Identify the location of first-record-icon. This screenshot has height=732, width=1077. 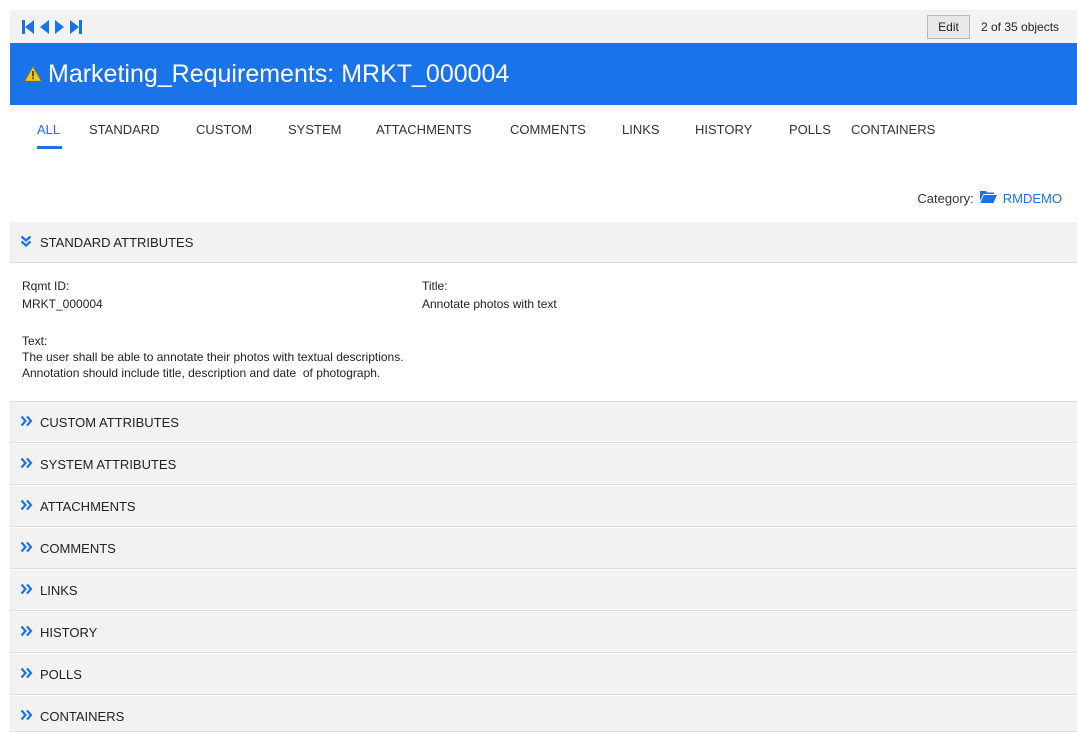
(28, 27).